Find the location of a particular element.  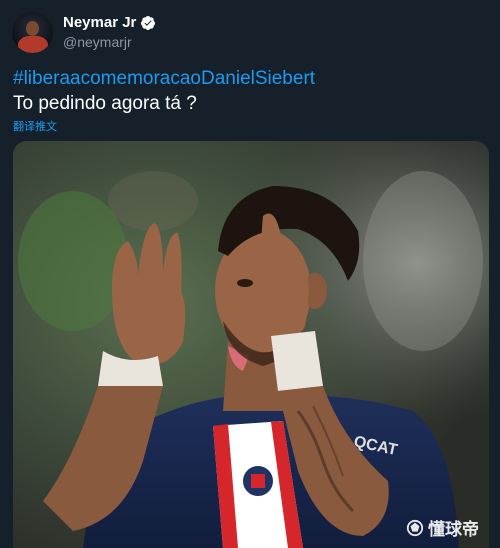

translate-tweet-link: 翻译推文 is located at coordinates (35, 126).